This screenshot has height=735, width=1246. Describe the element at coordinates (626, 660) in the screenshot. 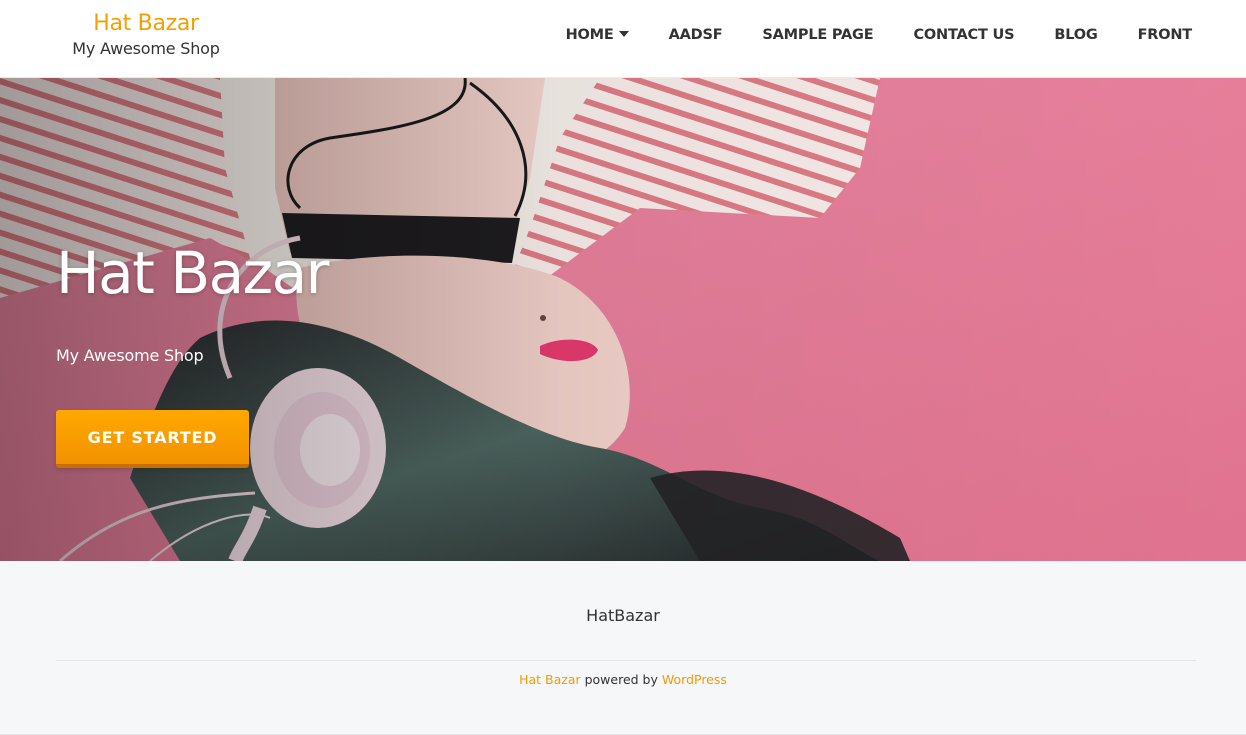

I see `footer-divider` at that location.